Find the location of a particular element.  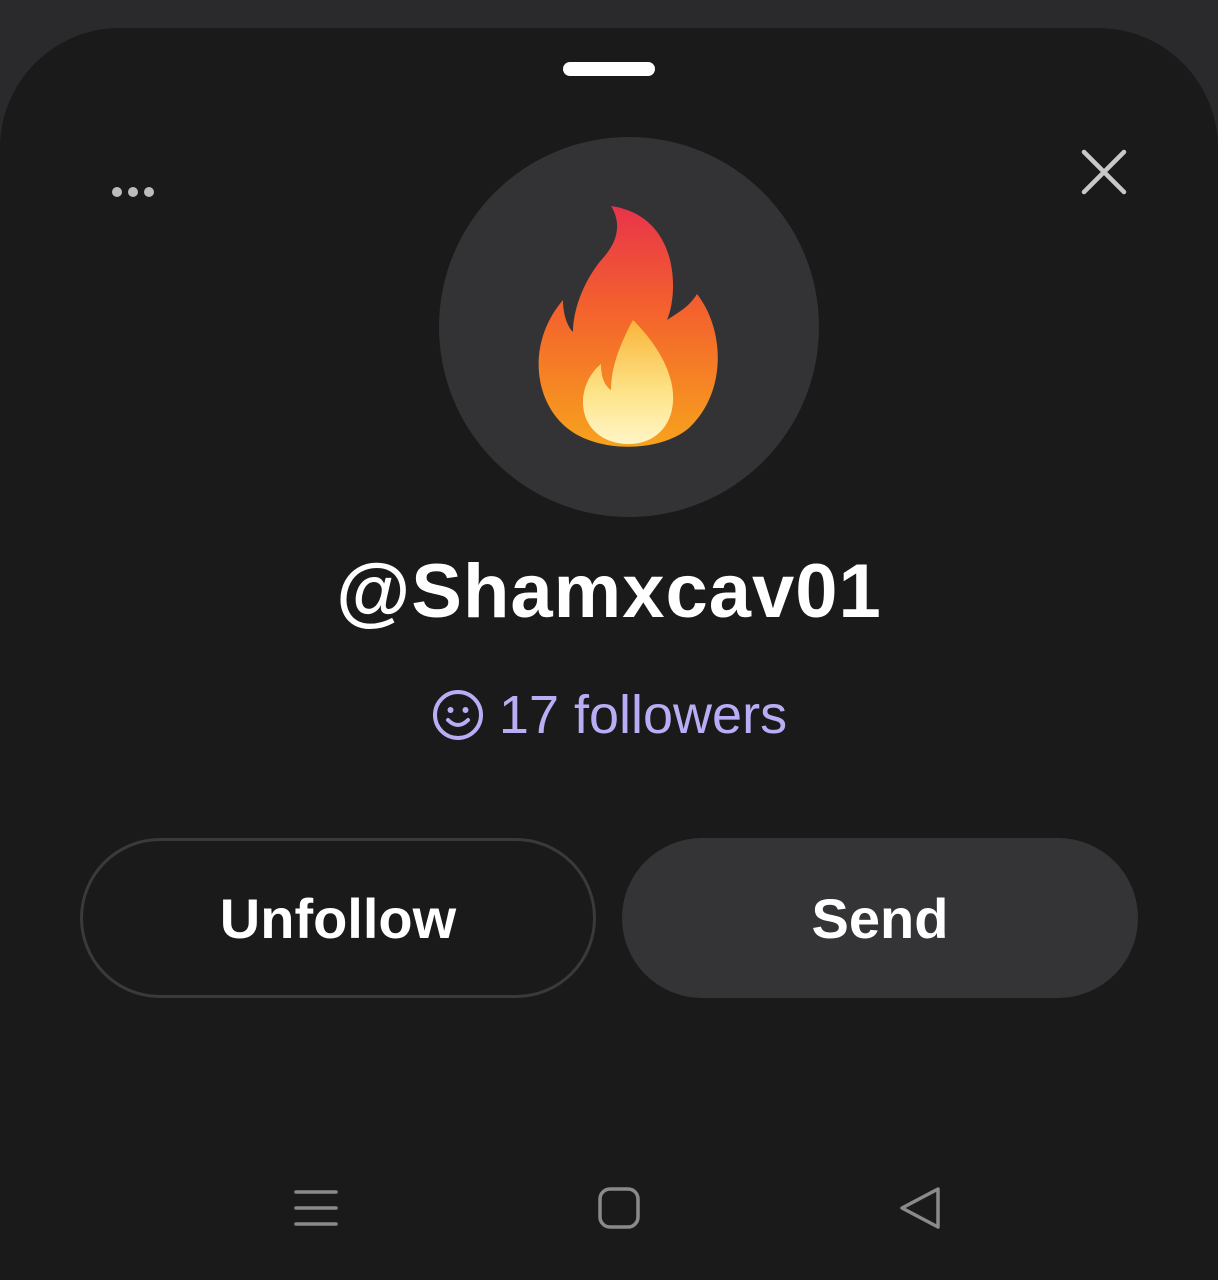

home-button is located at coordinates (619, 1208).